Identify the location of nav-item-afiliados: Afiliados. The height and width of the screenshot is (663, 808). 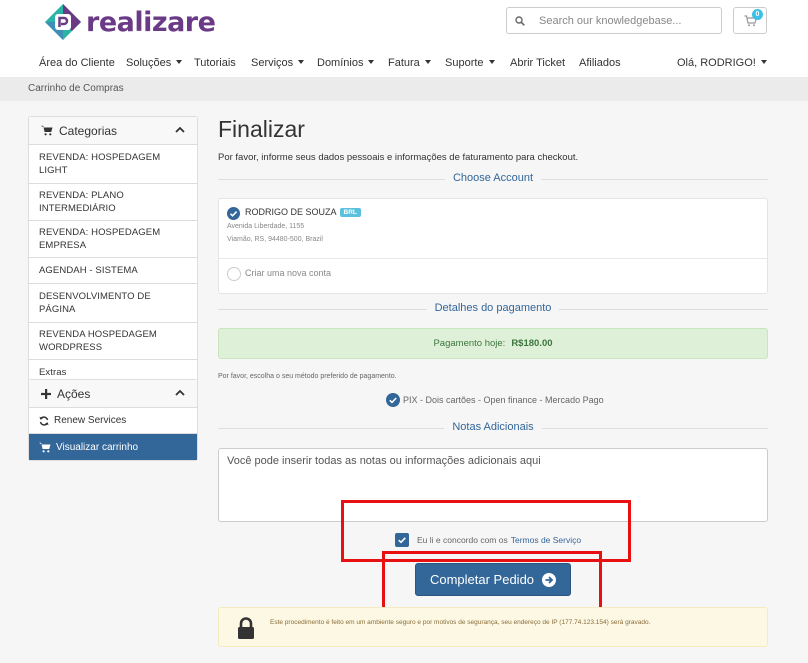
(600, 63).